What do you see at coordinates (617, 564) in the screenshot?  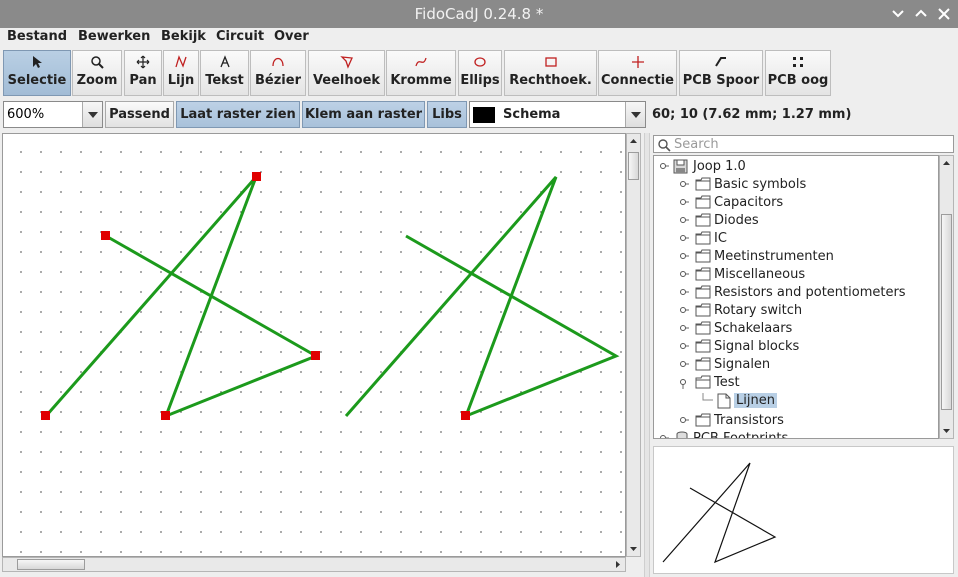 I see `scroll-right-icon` at bounding box center [617, 564].